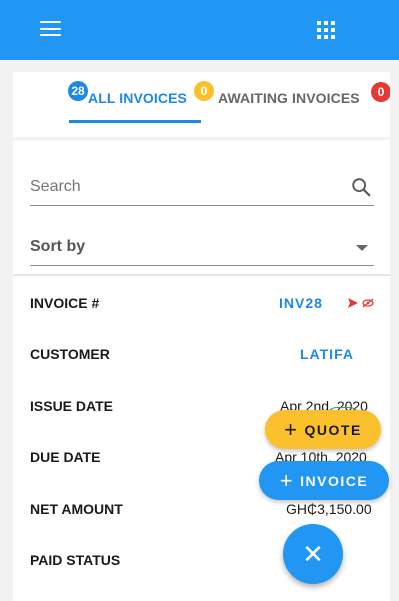  What do you see at coordinates (329, 509) in the screenshot?
I see `net-amount-value: GH₵3,150.00` at bounding box center [329, 509].